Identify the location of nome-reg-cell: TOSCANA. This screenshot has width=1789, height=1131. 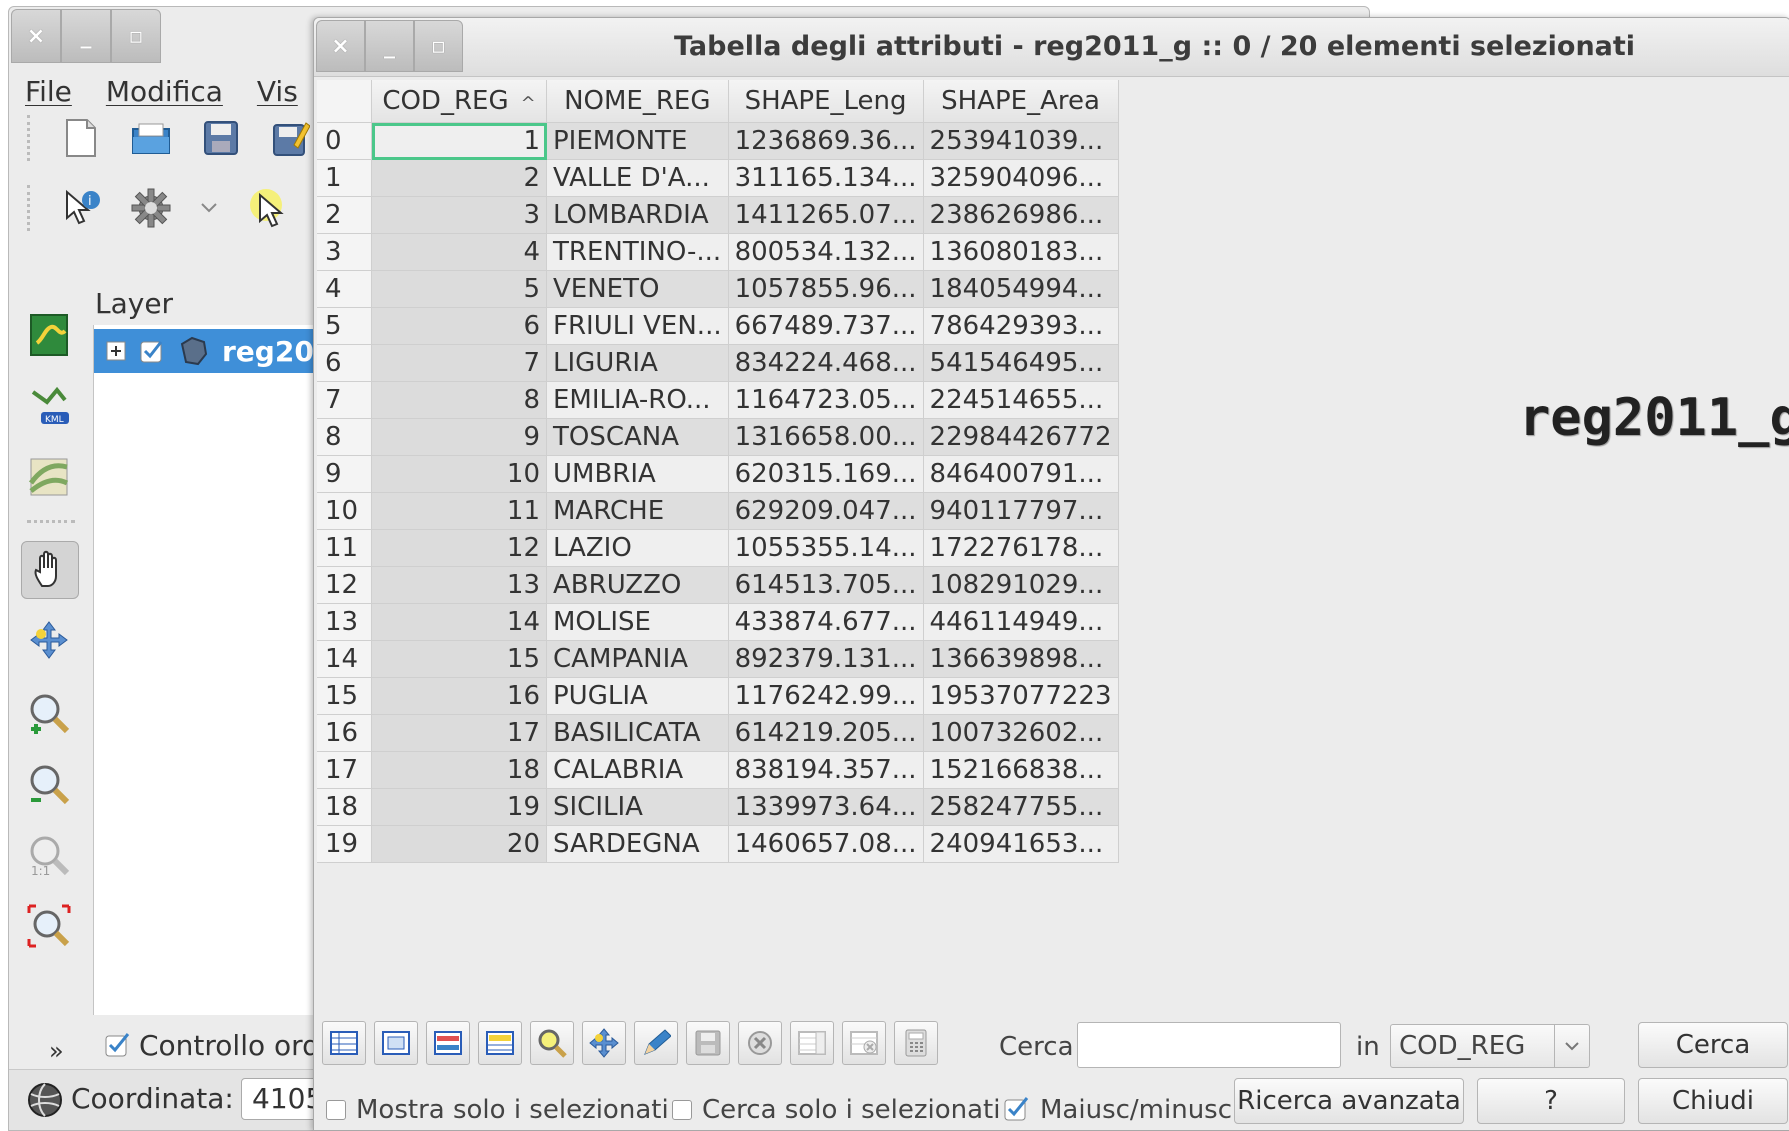
(637, 437).